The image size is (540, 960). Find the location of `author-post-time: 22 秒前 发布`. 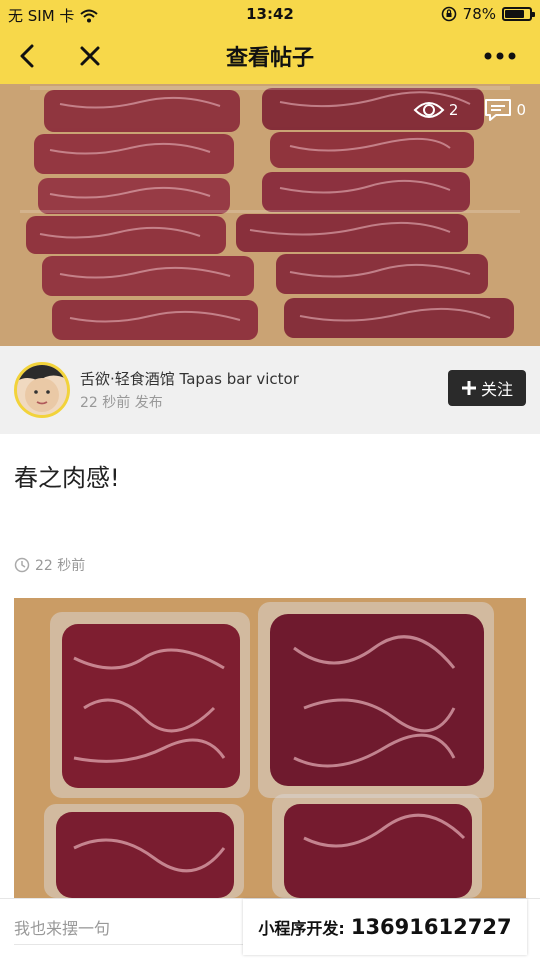

author-post-time: 22 秒前 发布 is located at coordinates (121, 403).